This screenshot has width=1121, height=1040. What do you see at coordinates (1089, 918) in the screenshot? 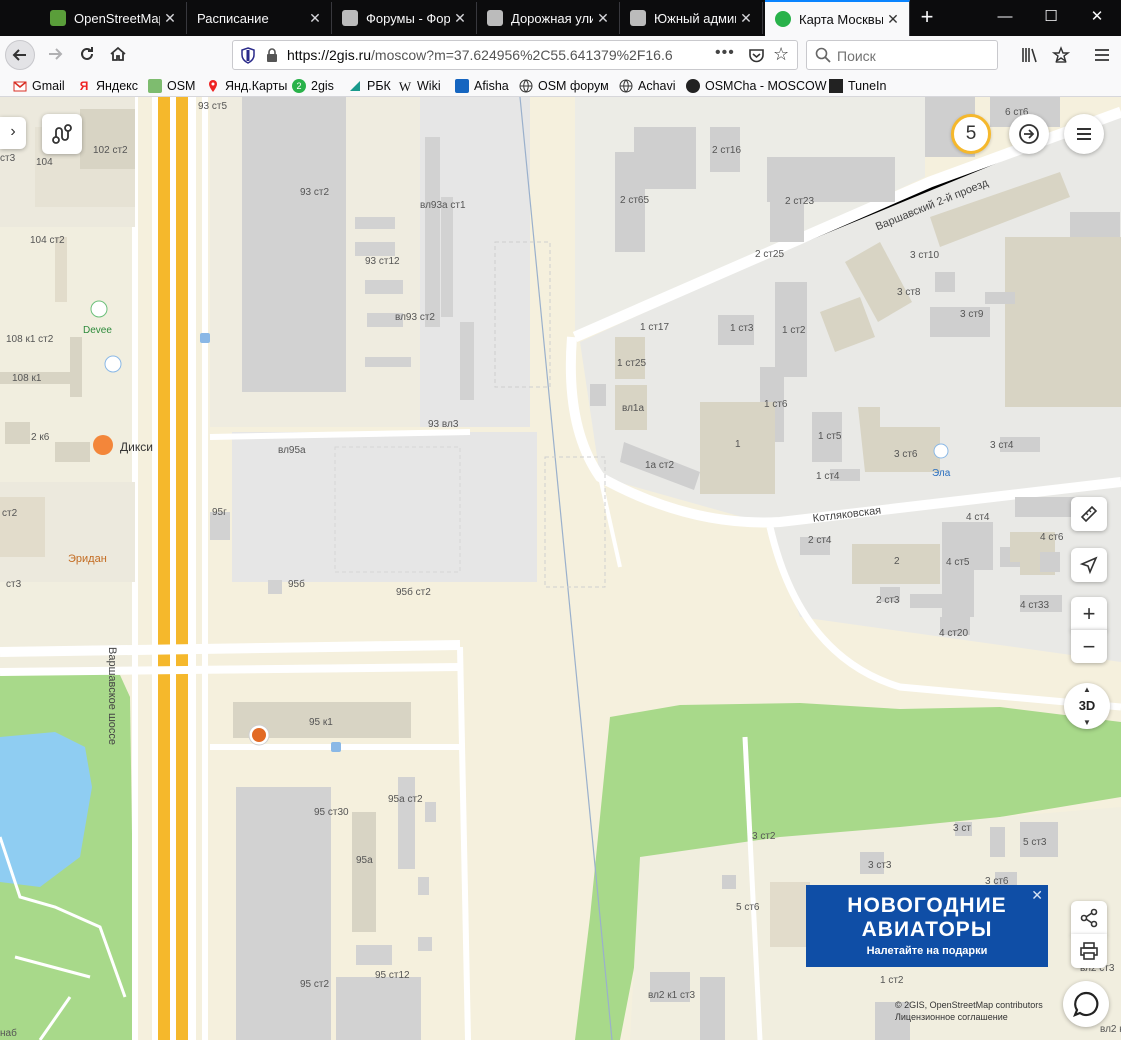
I see `share-button` at bounding box center [1089, 918].